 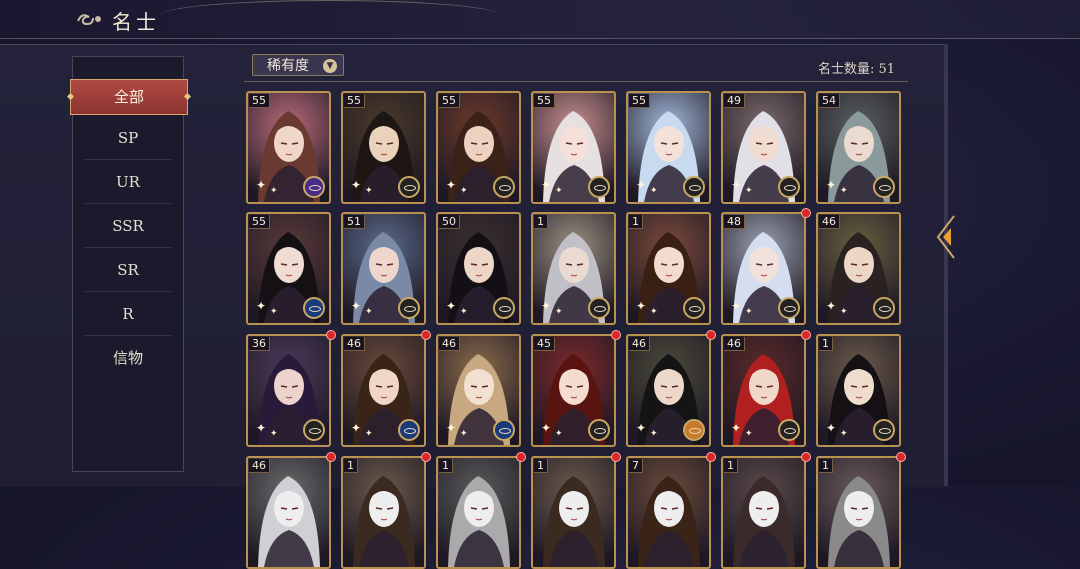 What do you see at coordinates (946, 265) in the screenshot?
I see `panel-edge` at bounding box center [946, 265].